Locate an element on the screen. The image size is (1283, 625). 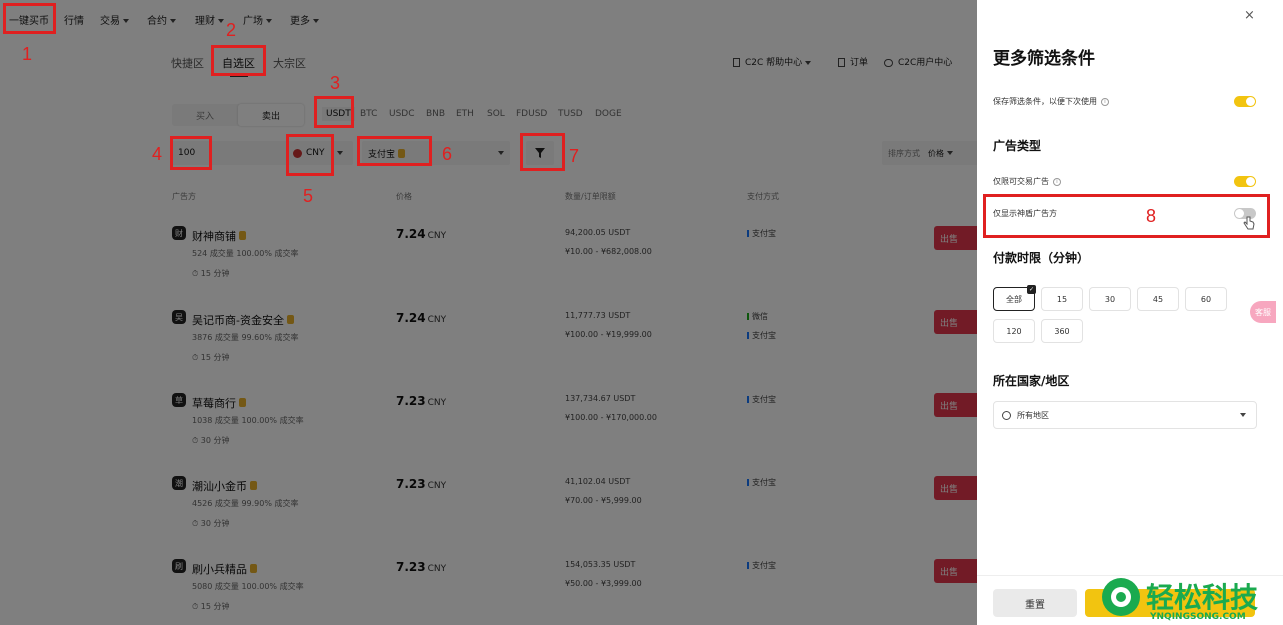
orders-link: 订单 is located at coordinates (853, 61).